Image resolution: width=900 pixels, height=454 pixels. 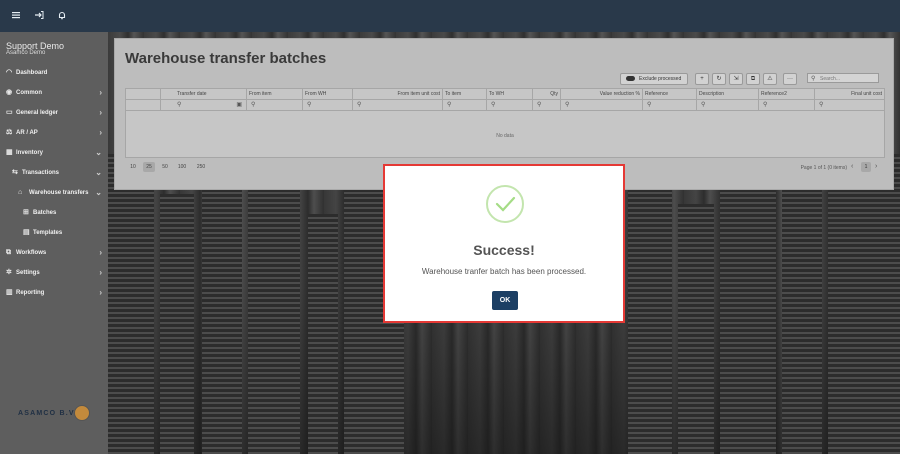 I want to click on no-data-message: No data, so click(x=505, y=136).